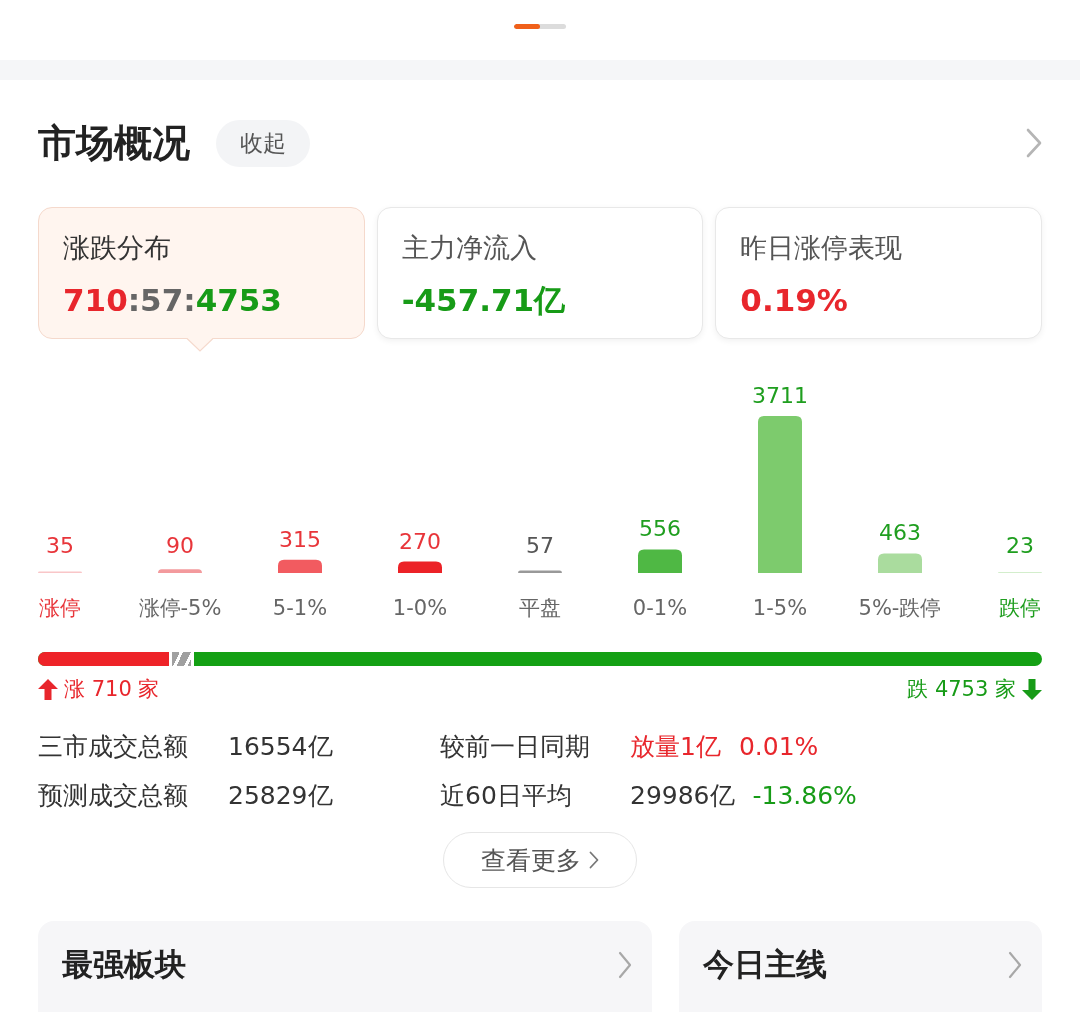 This screenshot has height=1012, width=1080. Describe the element at coordinates (900, 608) in the screenshot. I see `category-label: 5%-跌停` at that location.